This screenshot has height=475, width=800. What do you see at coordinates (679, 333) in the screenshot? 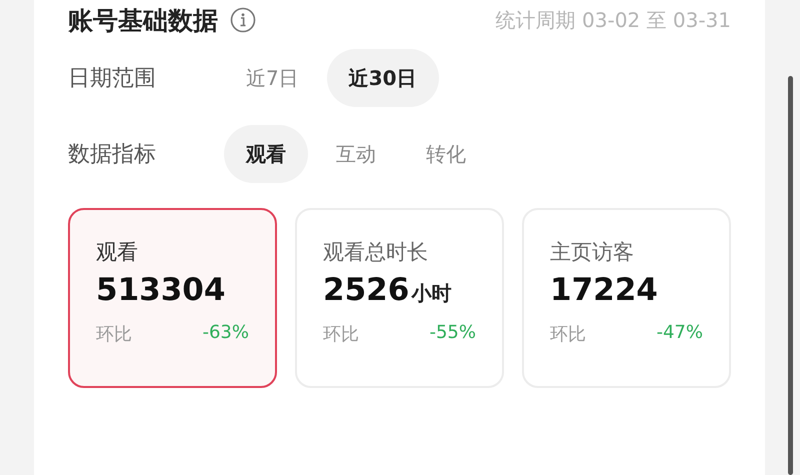
I see `change-value: -47%` at bounding box center [679, 333].